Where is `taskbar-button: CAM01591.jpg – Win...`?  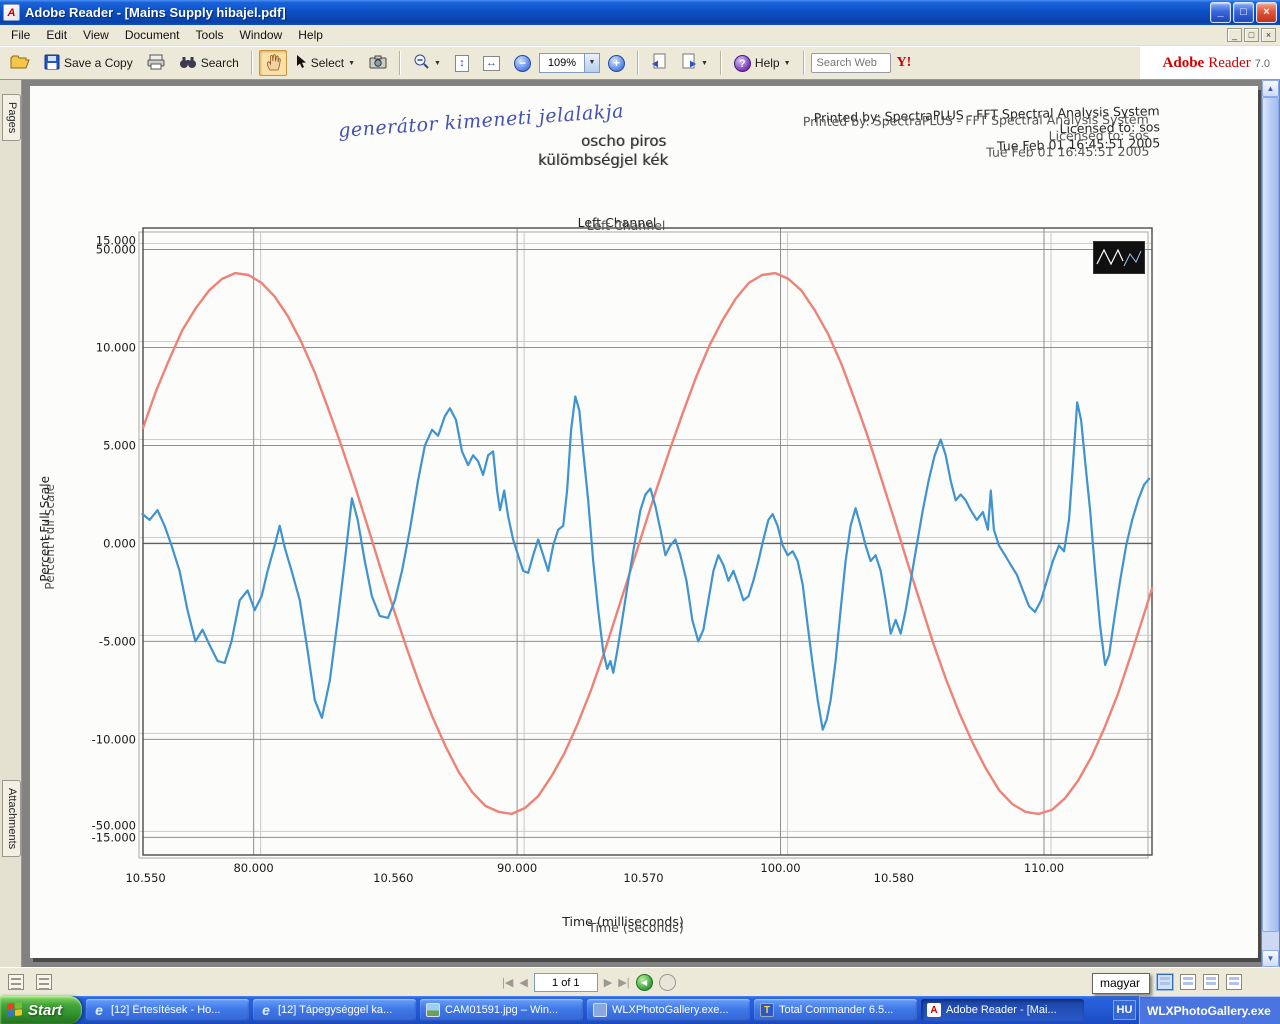 taskbar-button: CAM01591.jpg – Win... is located at coordinates (501, 1010).